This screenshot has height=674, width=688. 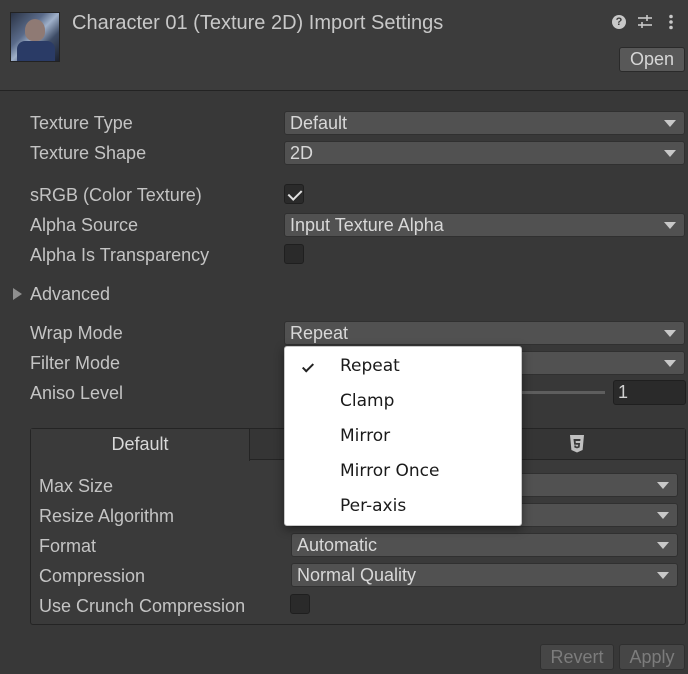 What do you see at coordinates (652, 657) in the screenshot?
I see `apply-button: Apply` at bounding box center [652, 657].